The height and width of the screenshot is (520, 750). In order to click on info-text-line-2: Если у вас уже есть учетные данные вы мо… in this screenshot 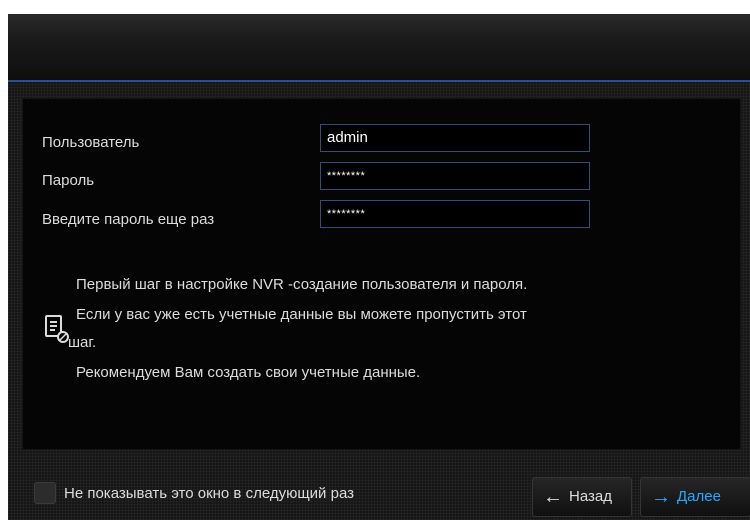, I will do `click(301, 314)`.